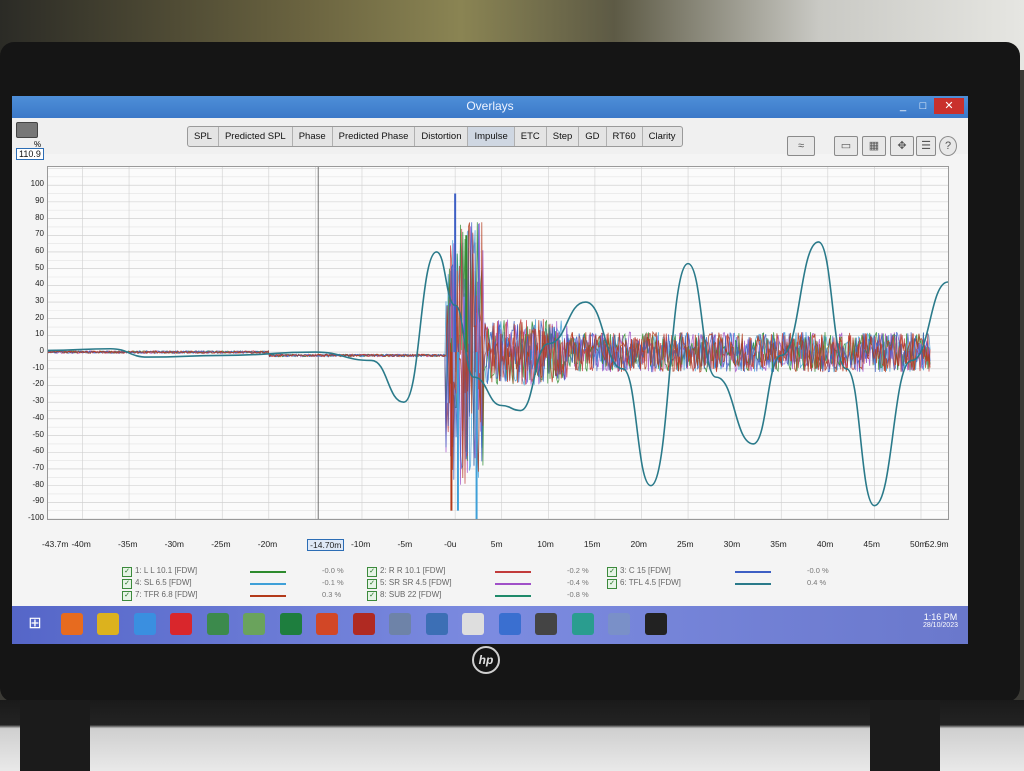 The image size is (1024, 771). What do you see at coordinates (38, 451) in the screenshot?
I see `y-tick-label: -60` at bounding box center [38, 451].